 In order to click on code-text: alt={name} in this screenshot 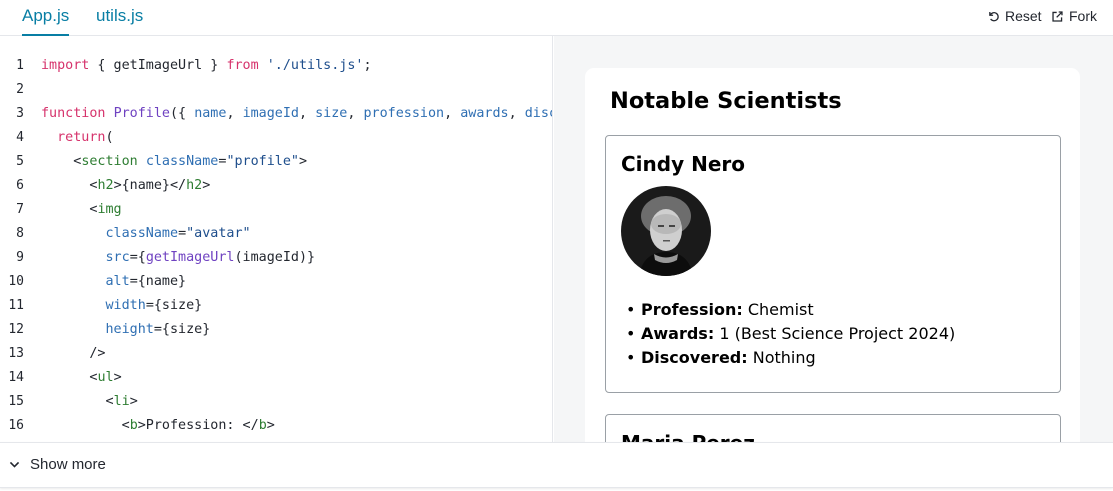, I will do `click(146, 281)`.